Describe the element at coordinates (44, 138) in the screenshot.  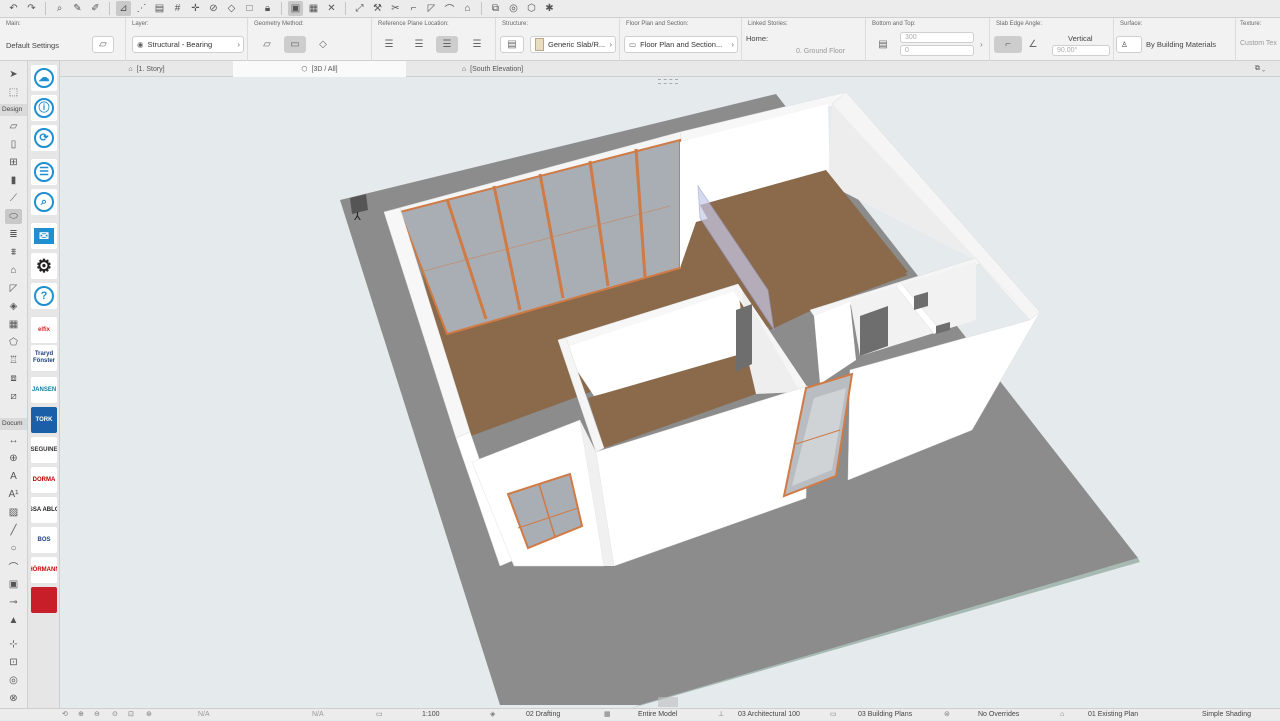
I see `sync-icon: ⟳` at that location.